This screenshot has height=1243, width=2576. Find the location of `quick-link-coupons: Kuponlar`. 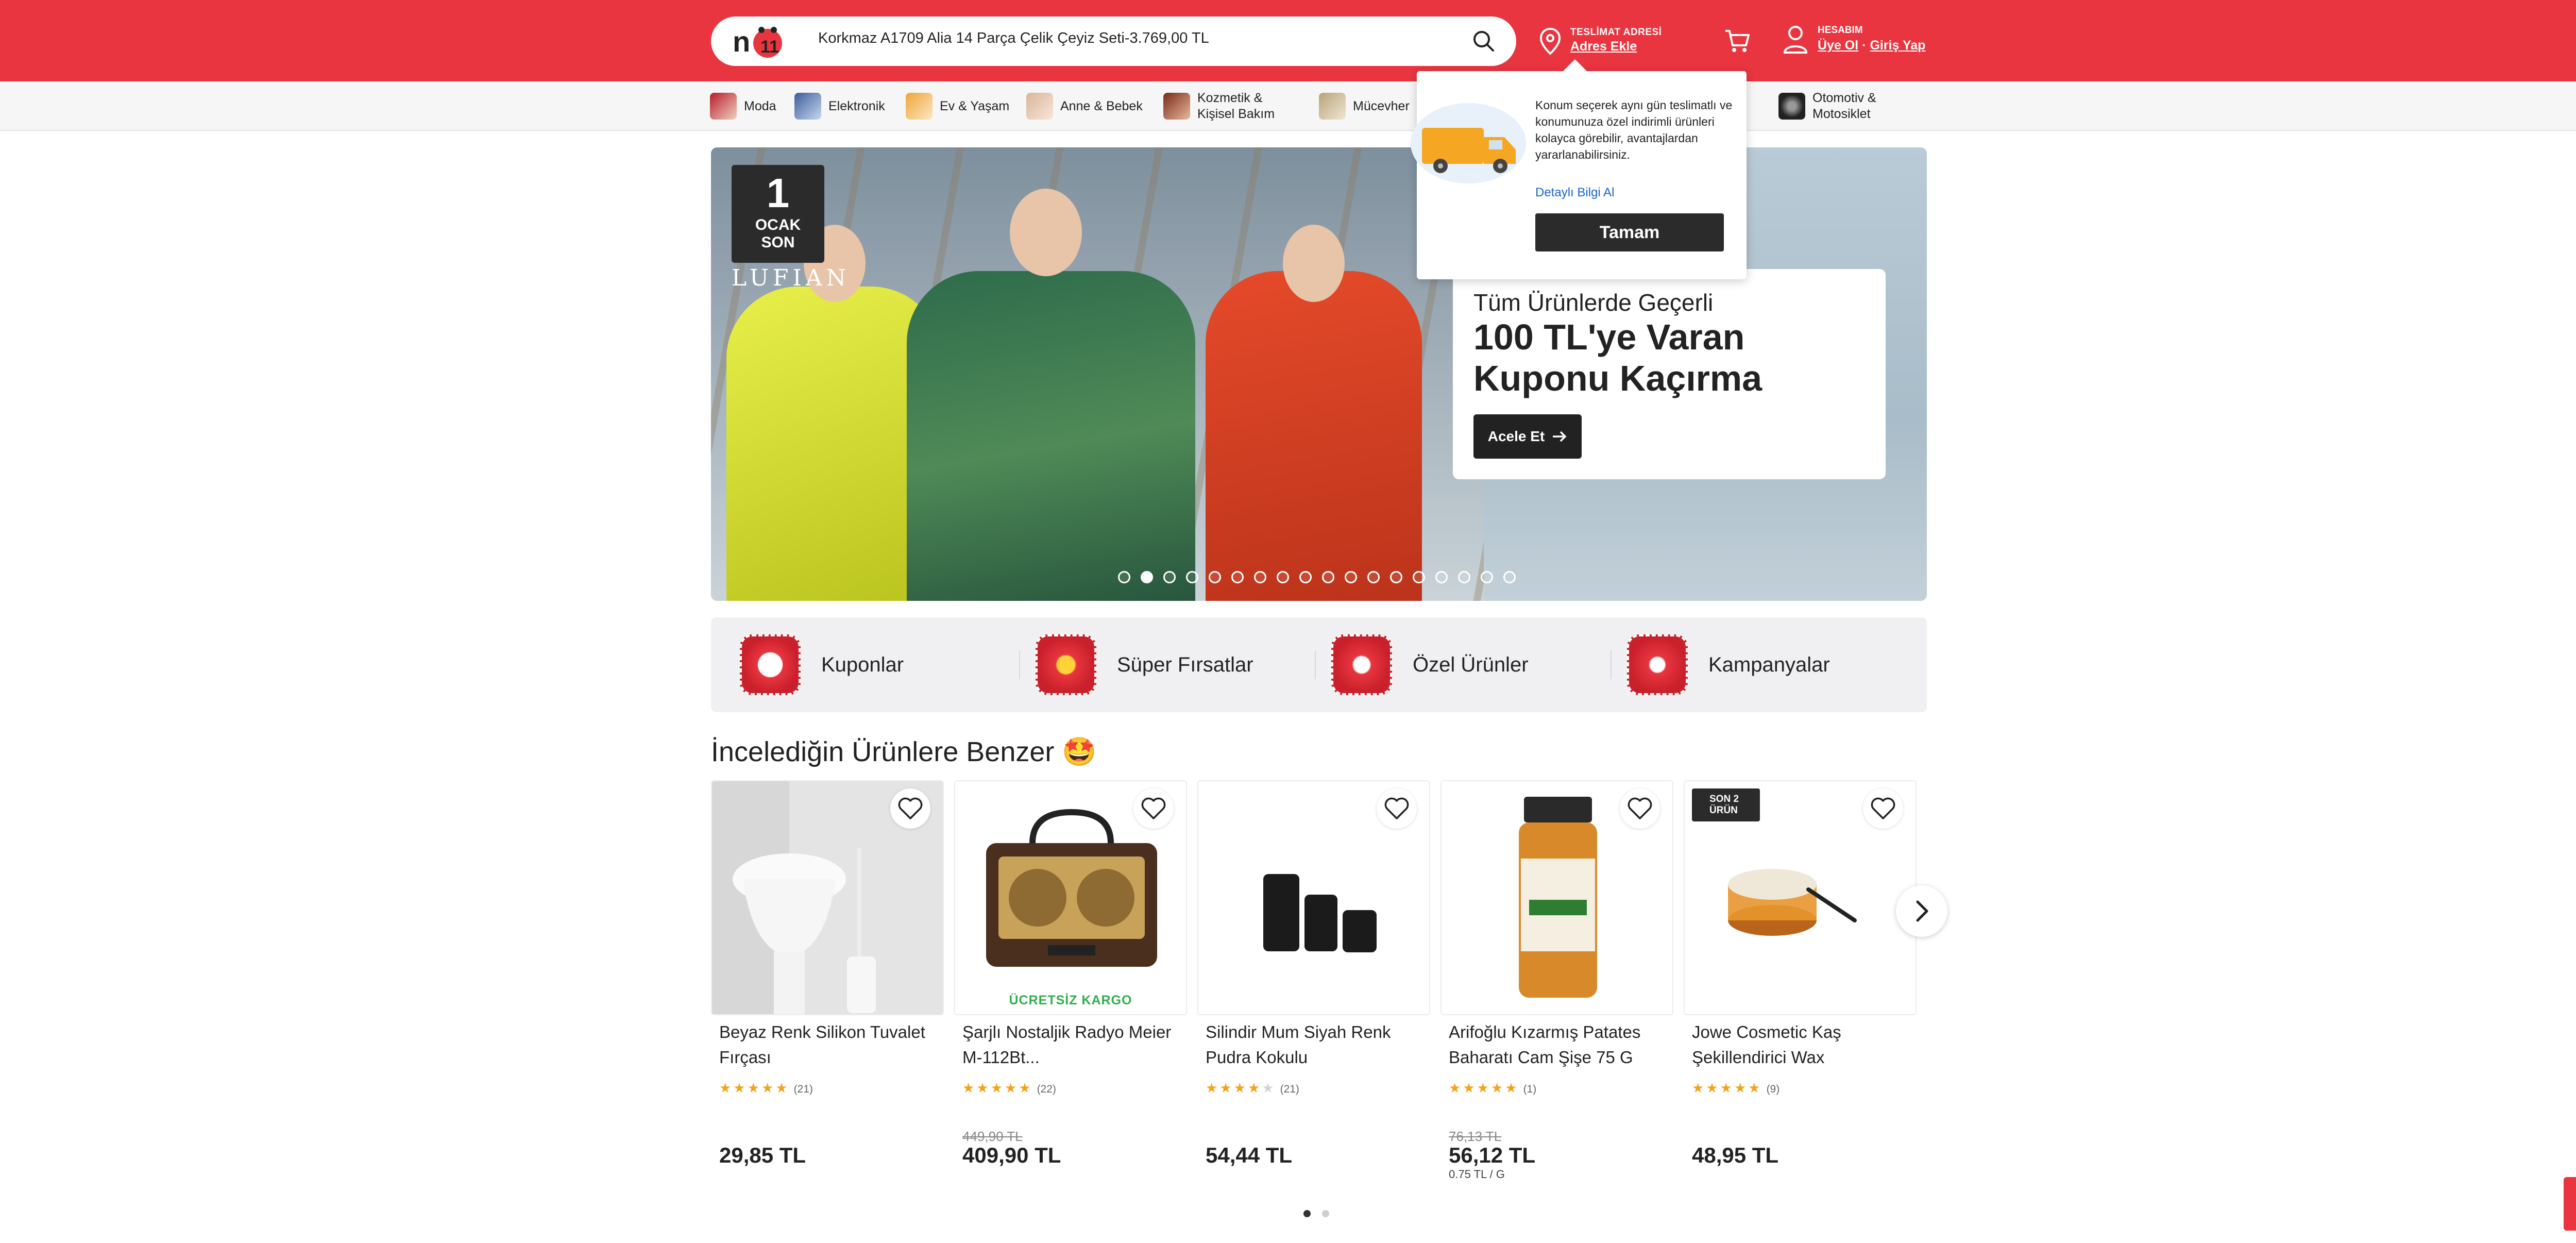

quick-link-coupons: Kuponlar is located at coordinates (858, 664).